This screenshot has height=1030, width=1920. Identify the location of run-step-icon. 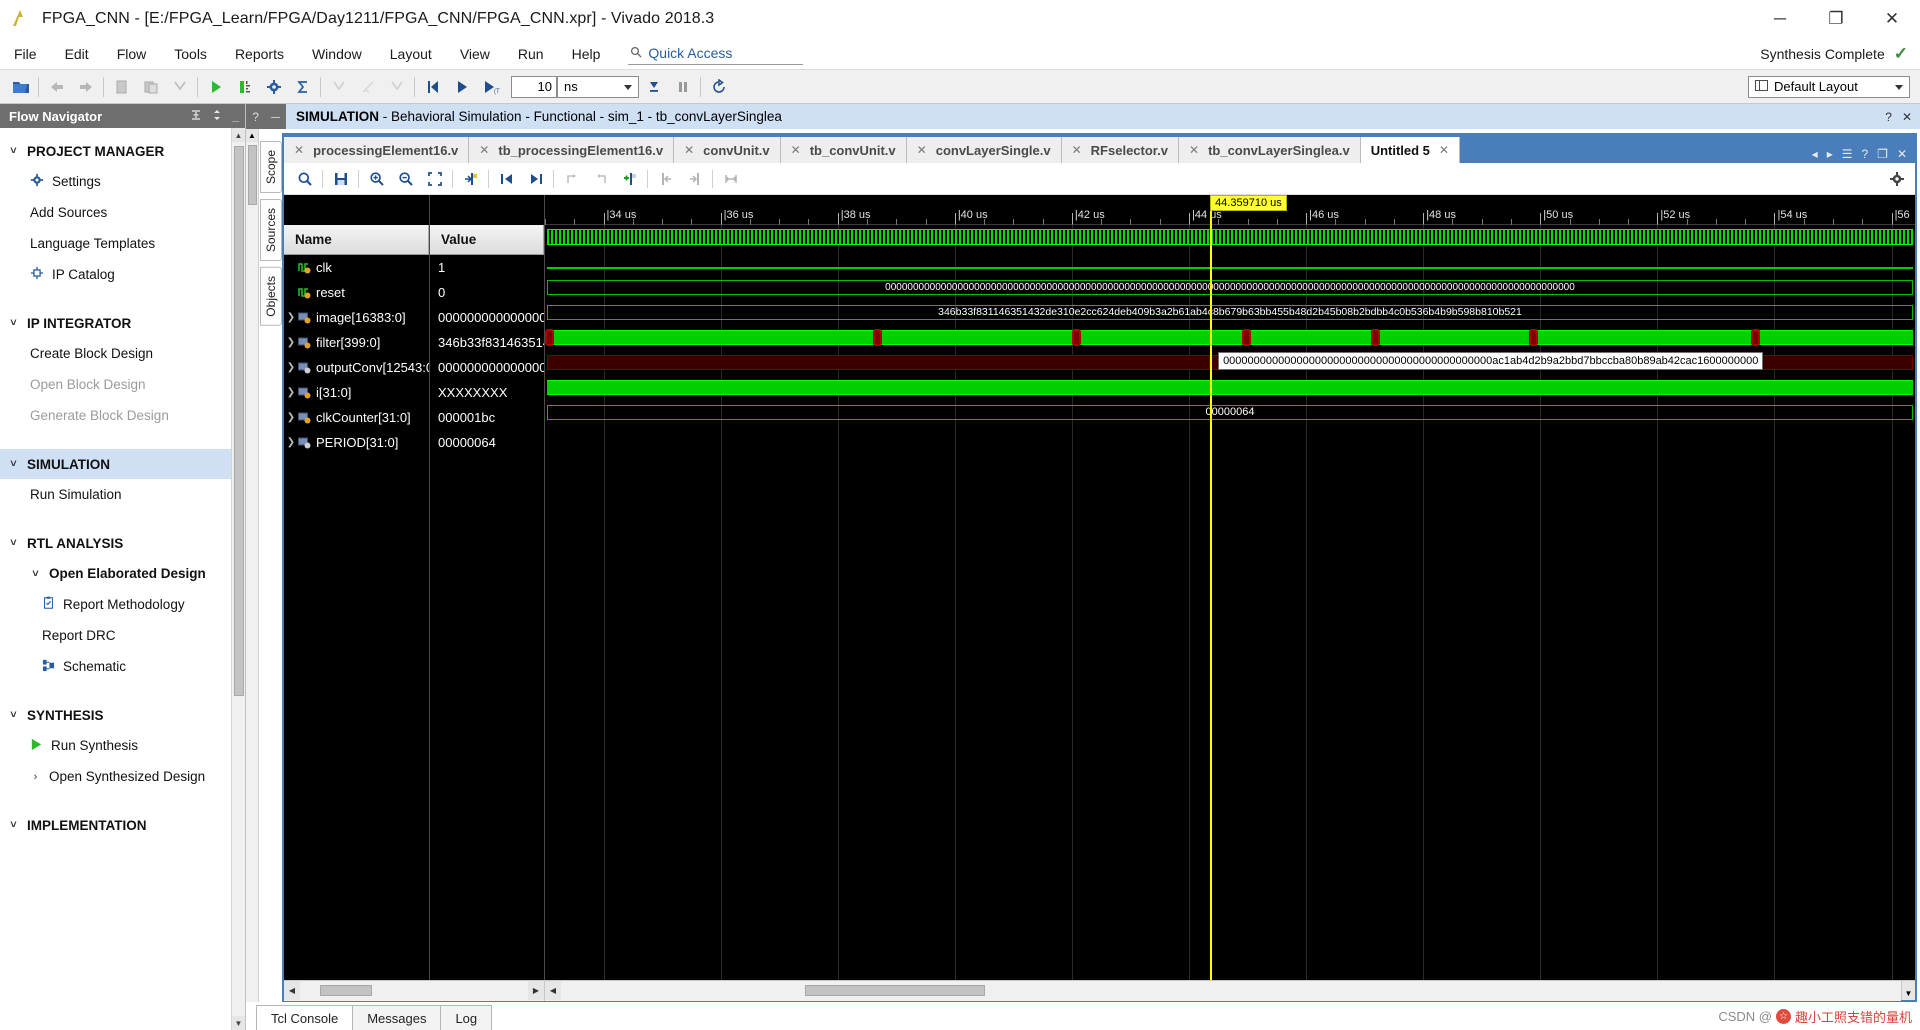
(653, 87).